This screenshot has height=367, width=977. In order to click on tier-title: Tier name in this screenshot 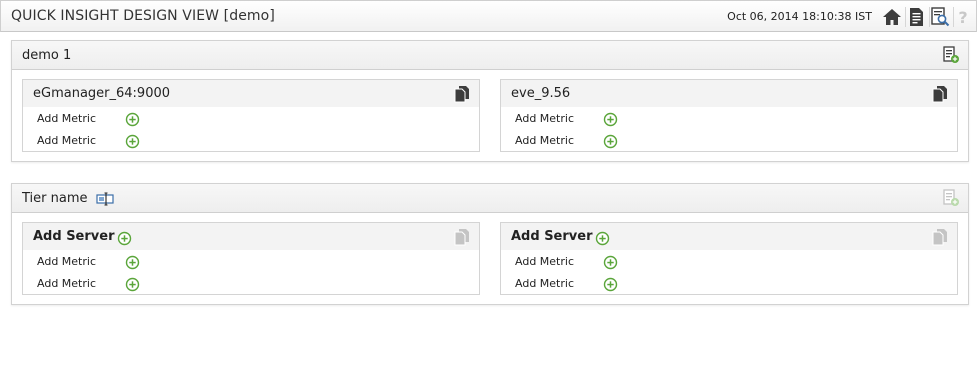, I will do `click(55, 198)`.